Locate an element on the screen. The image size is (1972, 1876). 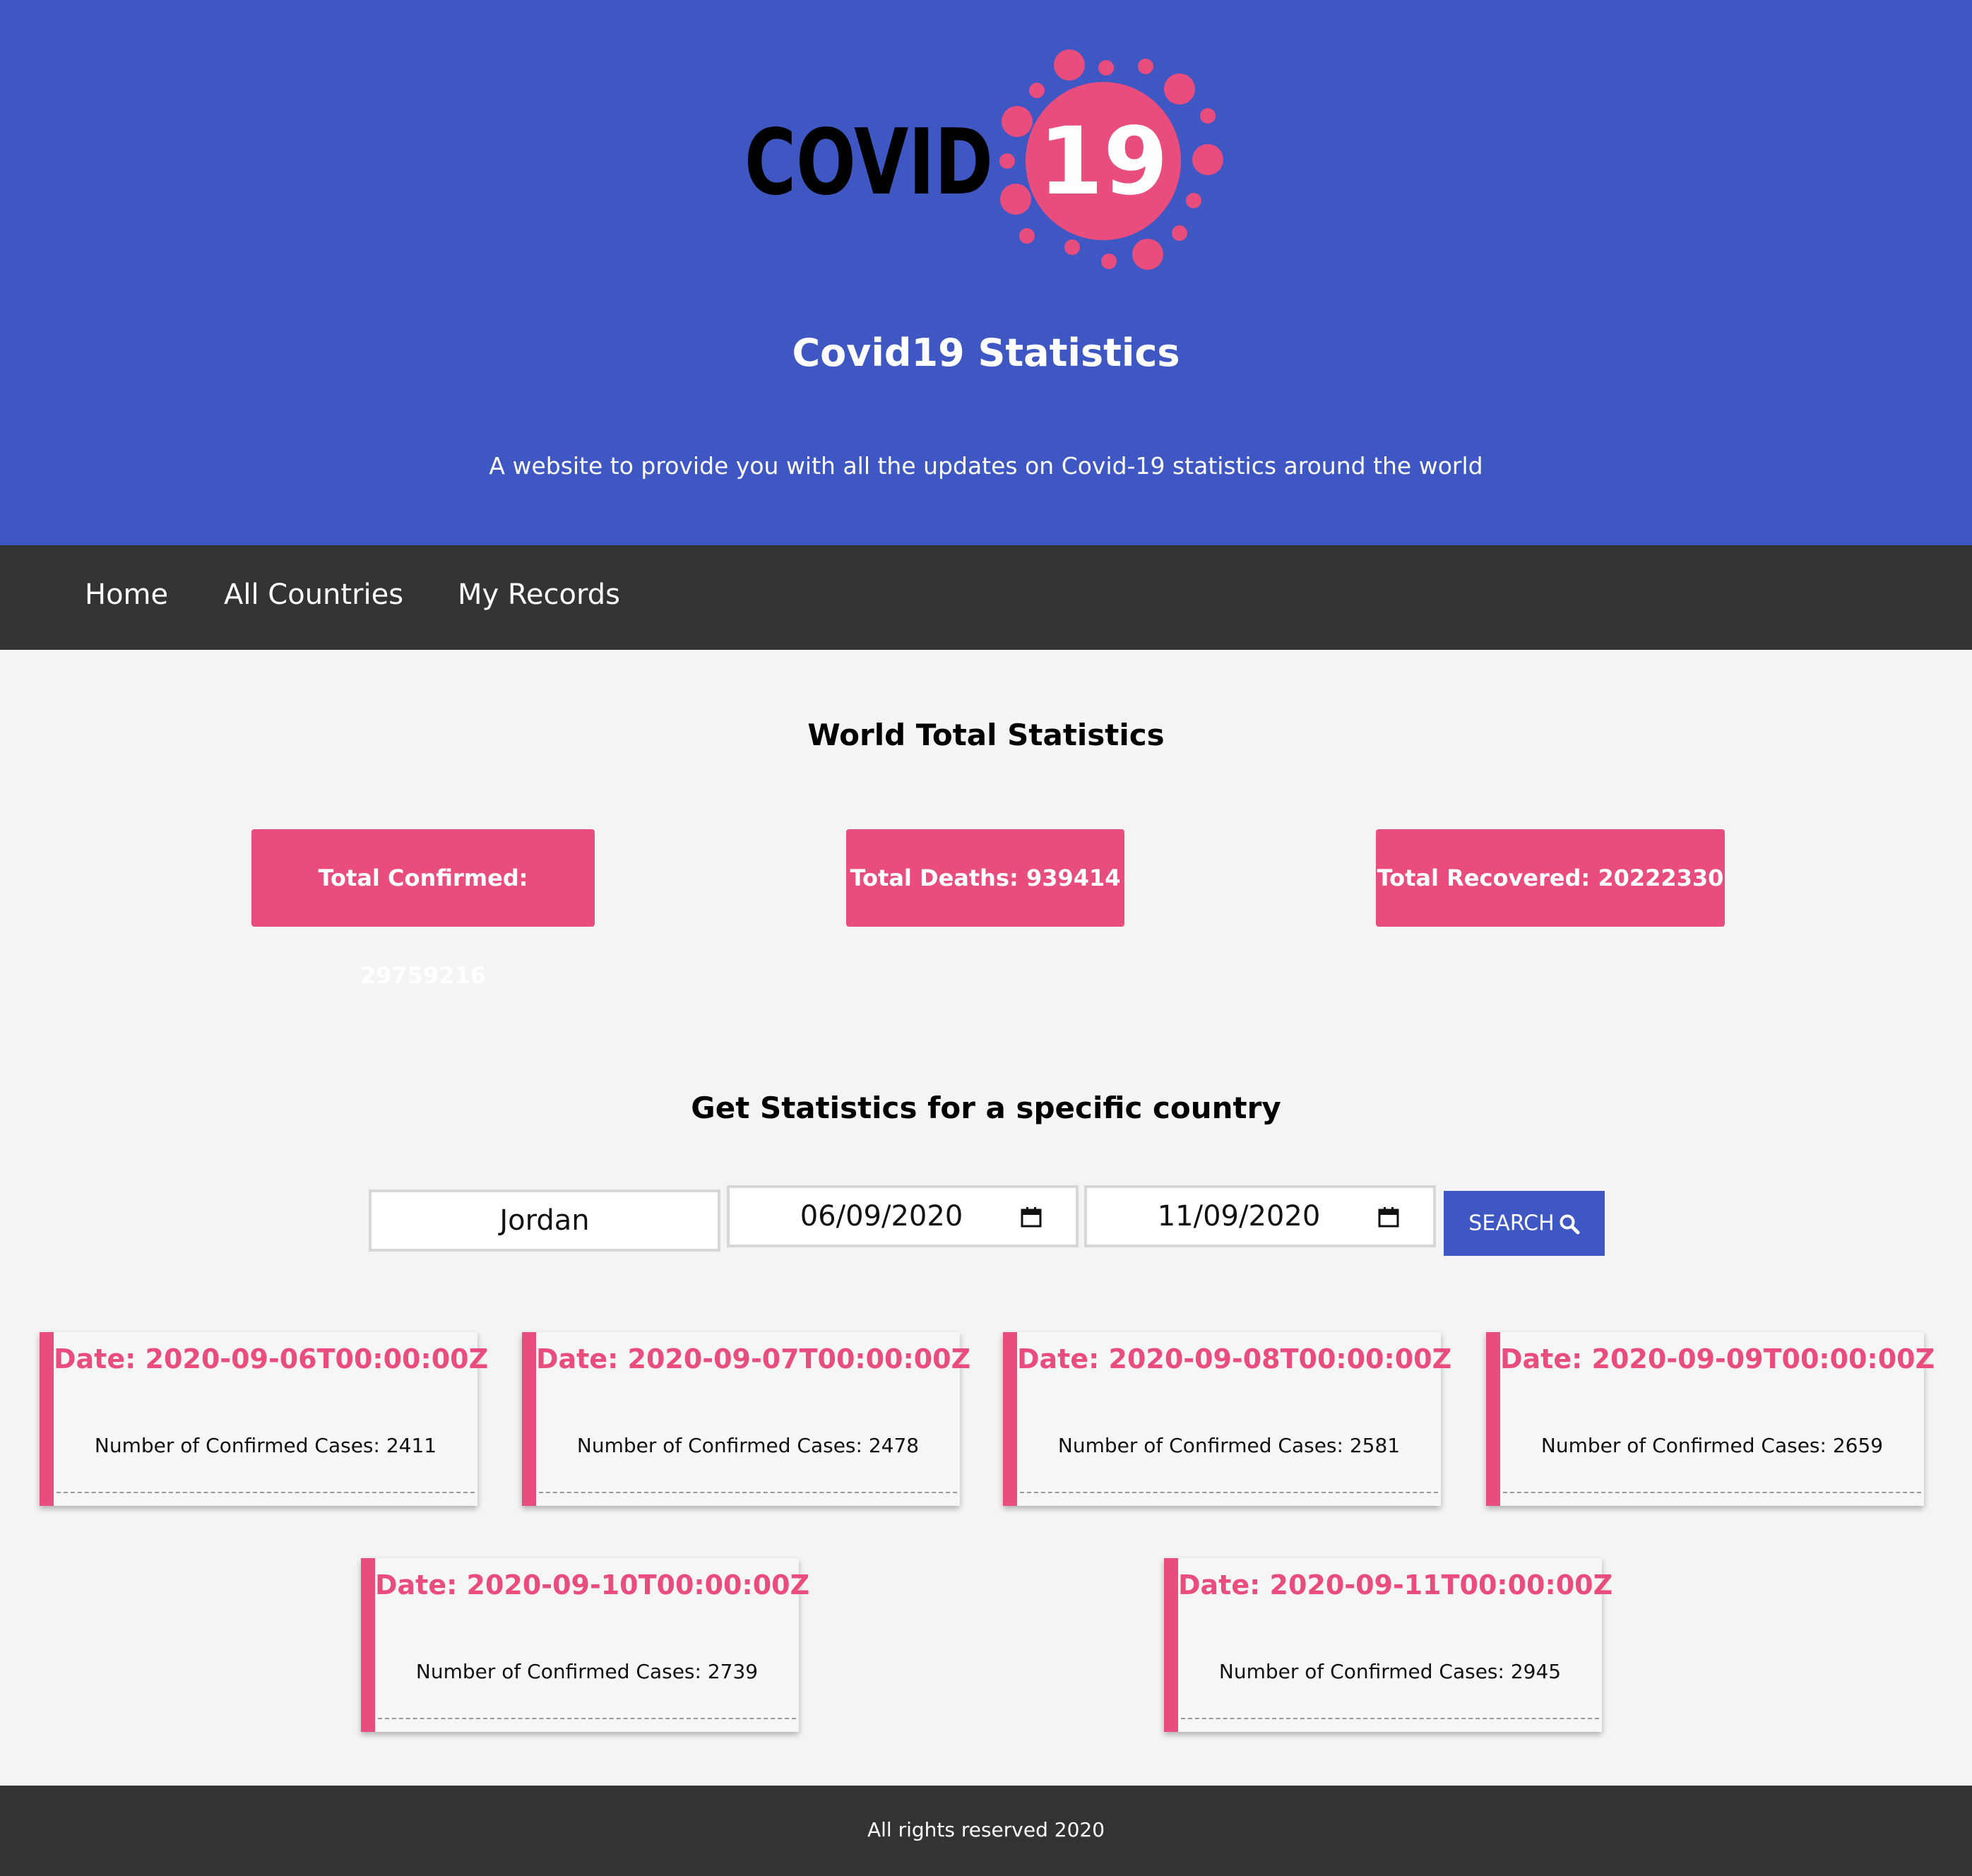
result-date: Date: 2020-09-06T00:00:00Z is located at coordinates (272, 1359).